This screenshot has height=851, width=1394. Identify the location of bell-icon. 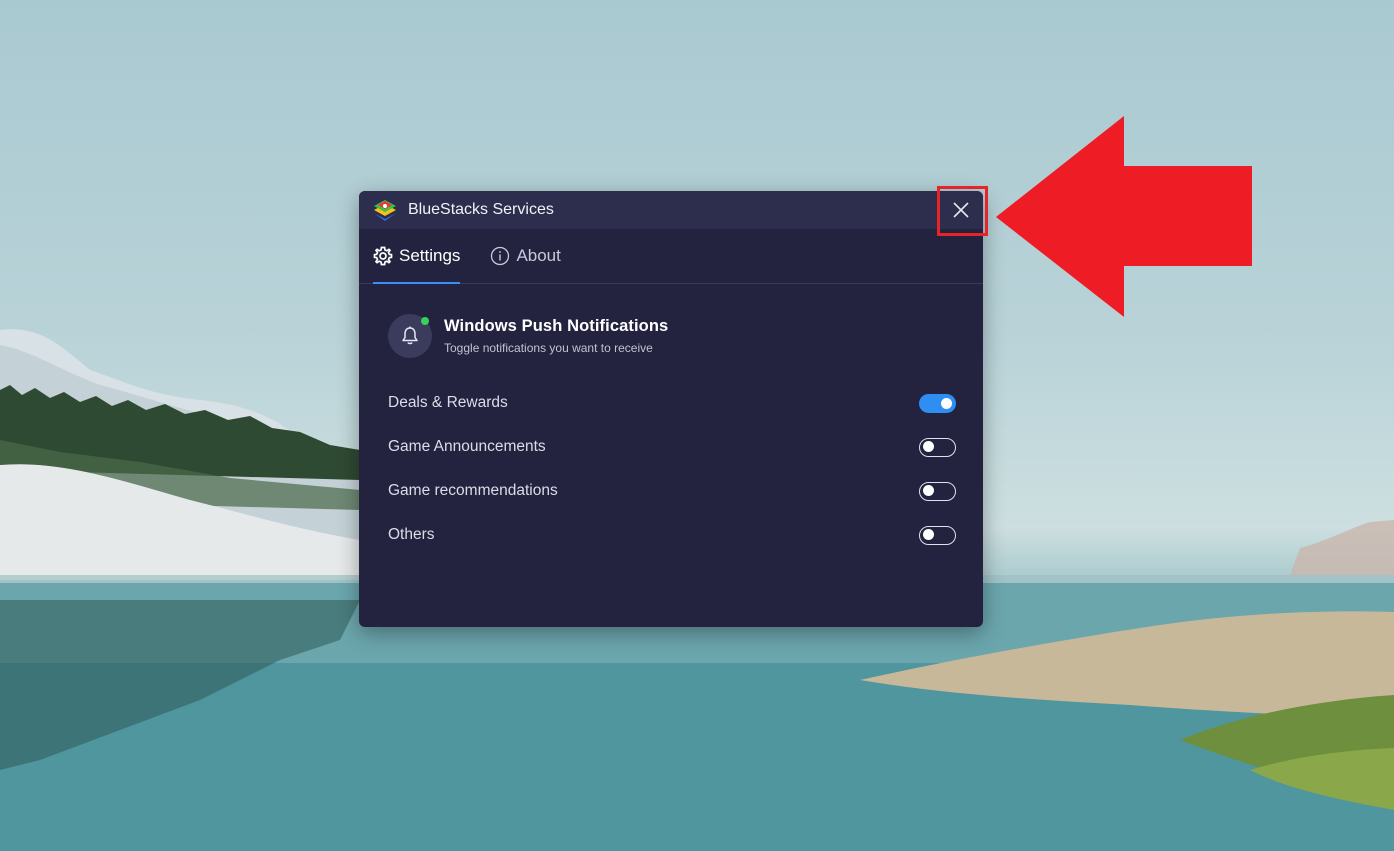
(410, 335).